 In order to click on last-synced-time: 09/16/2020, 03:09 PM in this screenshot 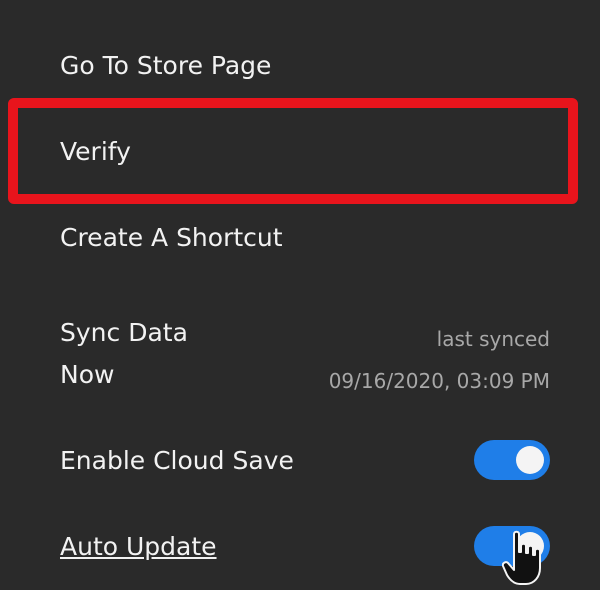, I will do `click(439, 381)`.